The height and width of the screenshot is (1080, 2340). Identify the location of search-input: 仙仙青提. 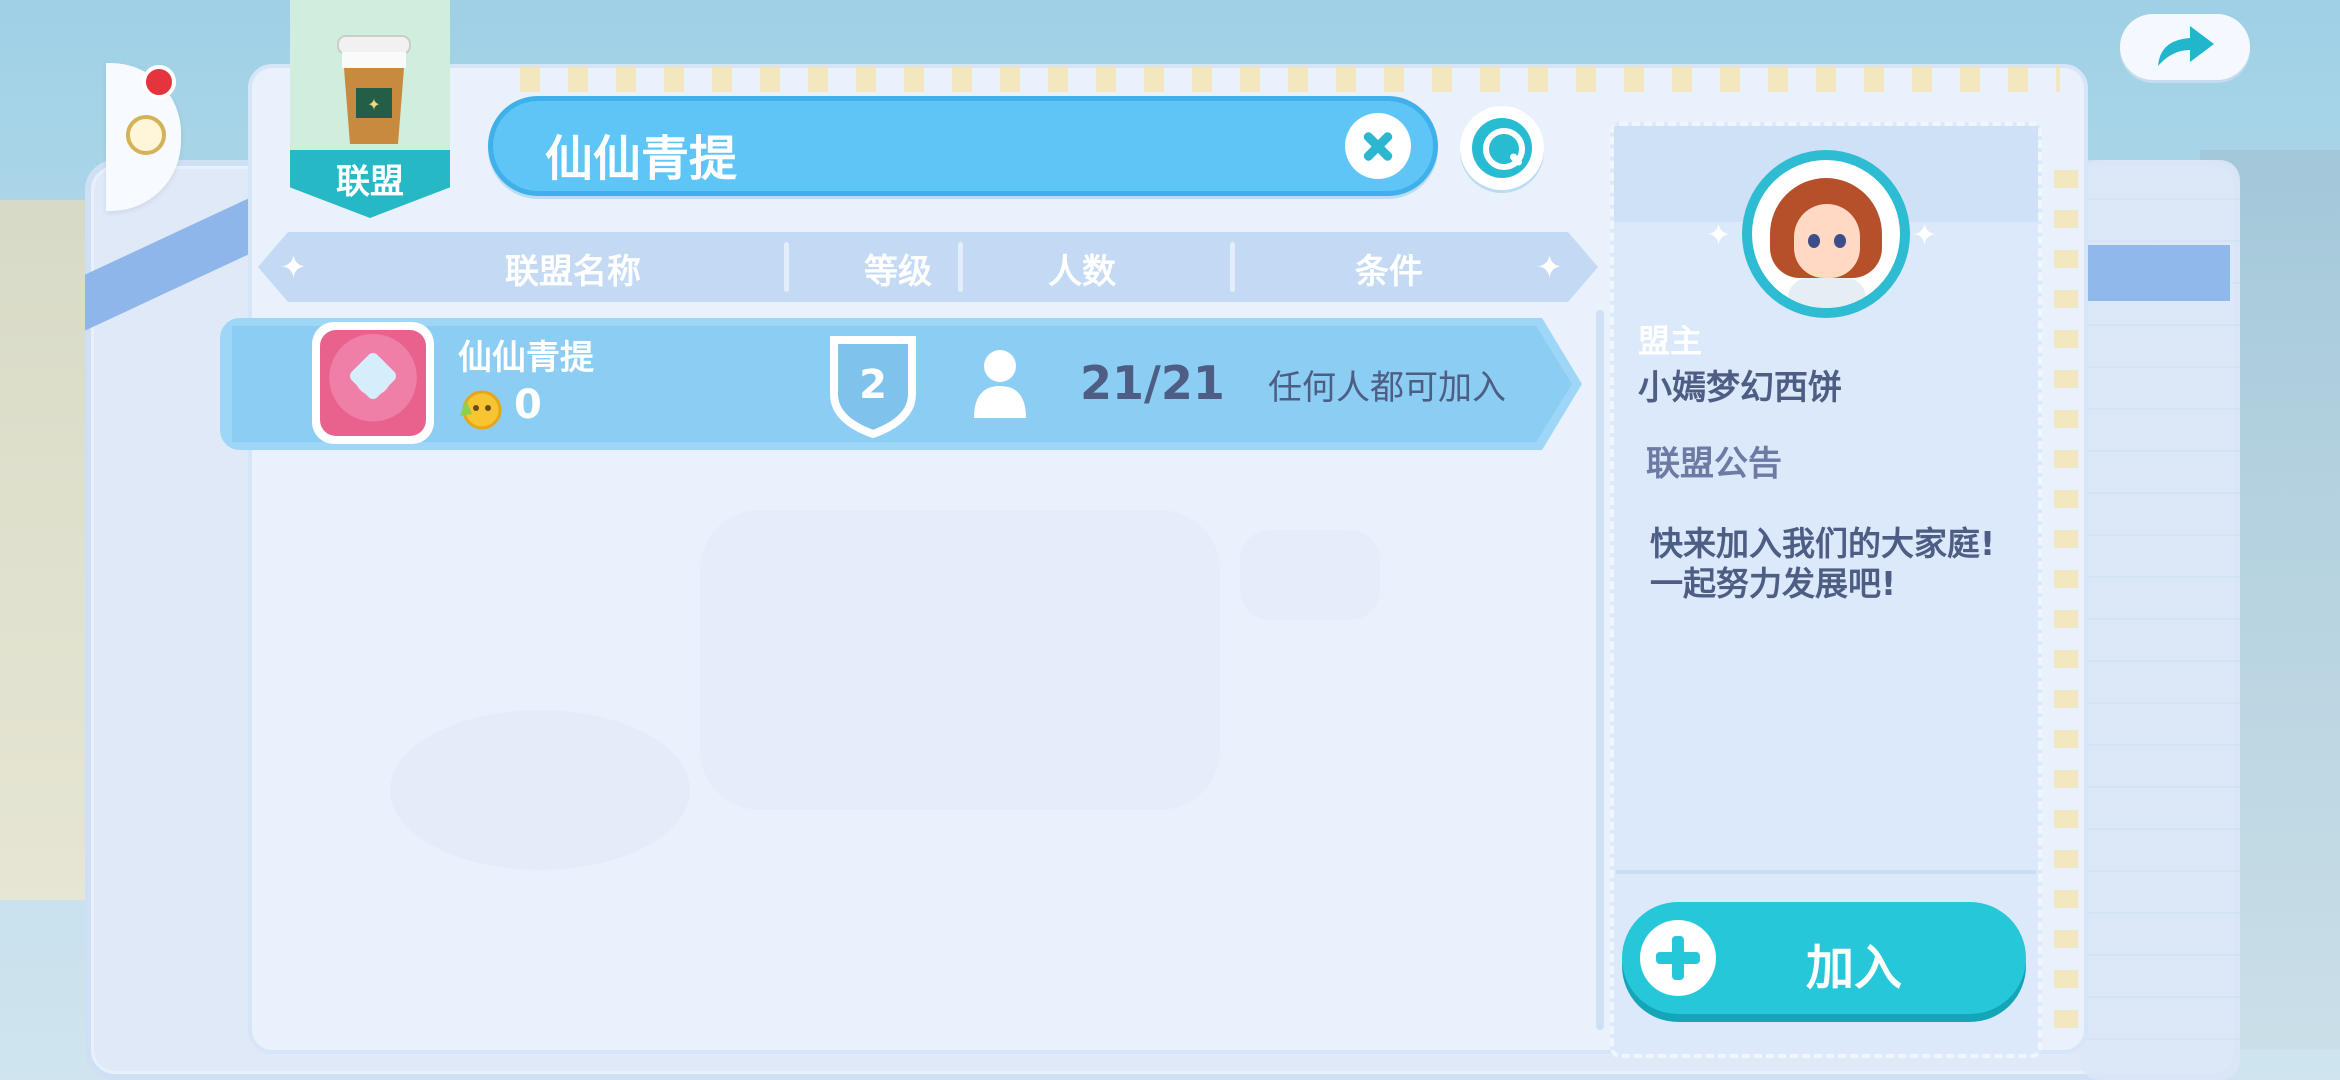
(963, 146).